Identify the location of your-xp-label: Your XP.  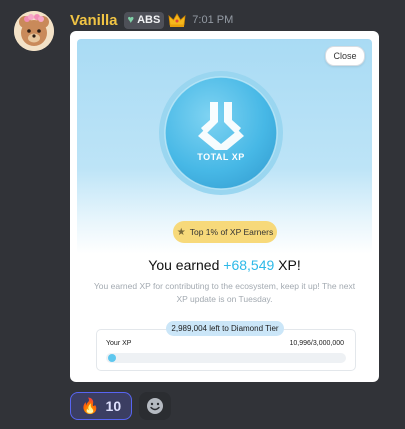
(119, 343).